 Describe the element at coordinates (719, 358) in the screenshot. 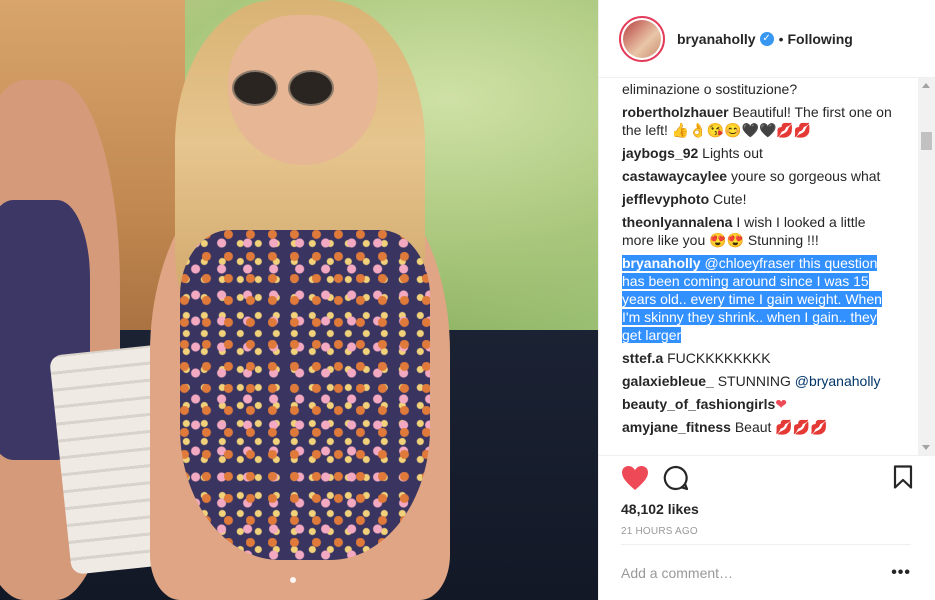

I see `comment-text: FUCKKKKKKKK` at that location.